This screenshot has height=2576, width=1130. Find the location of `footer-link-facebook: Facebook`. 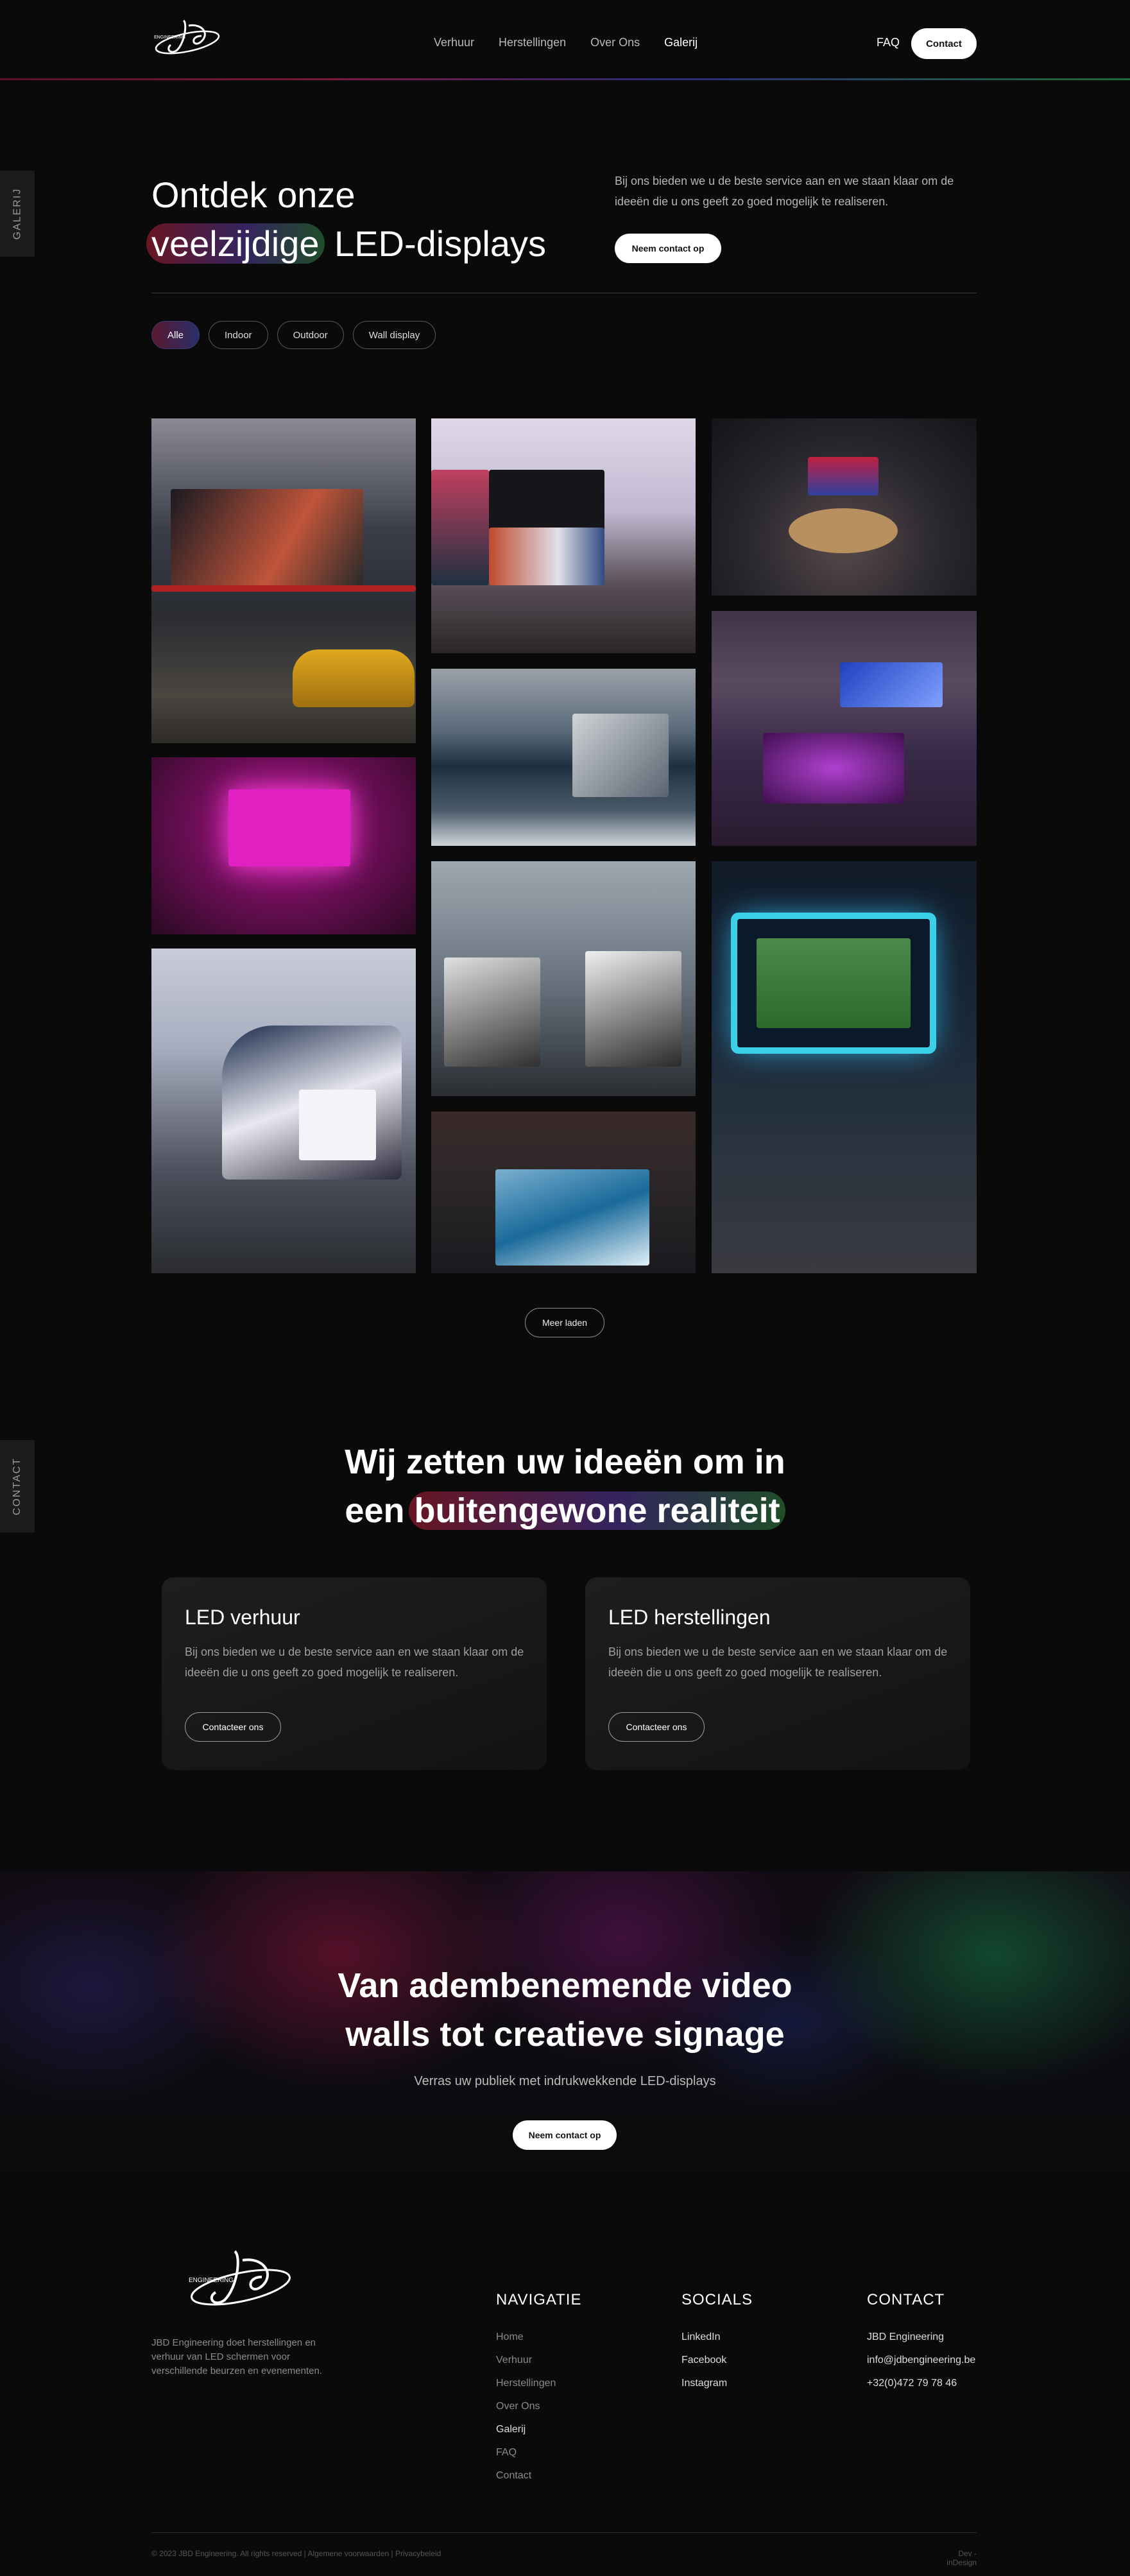

footer-link-facebook: Facebook is located at coordinates (717, 2360).